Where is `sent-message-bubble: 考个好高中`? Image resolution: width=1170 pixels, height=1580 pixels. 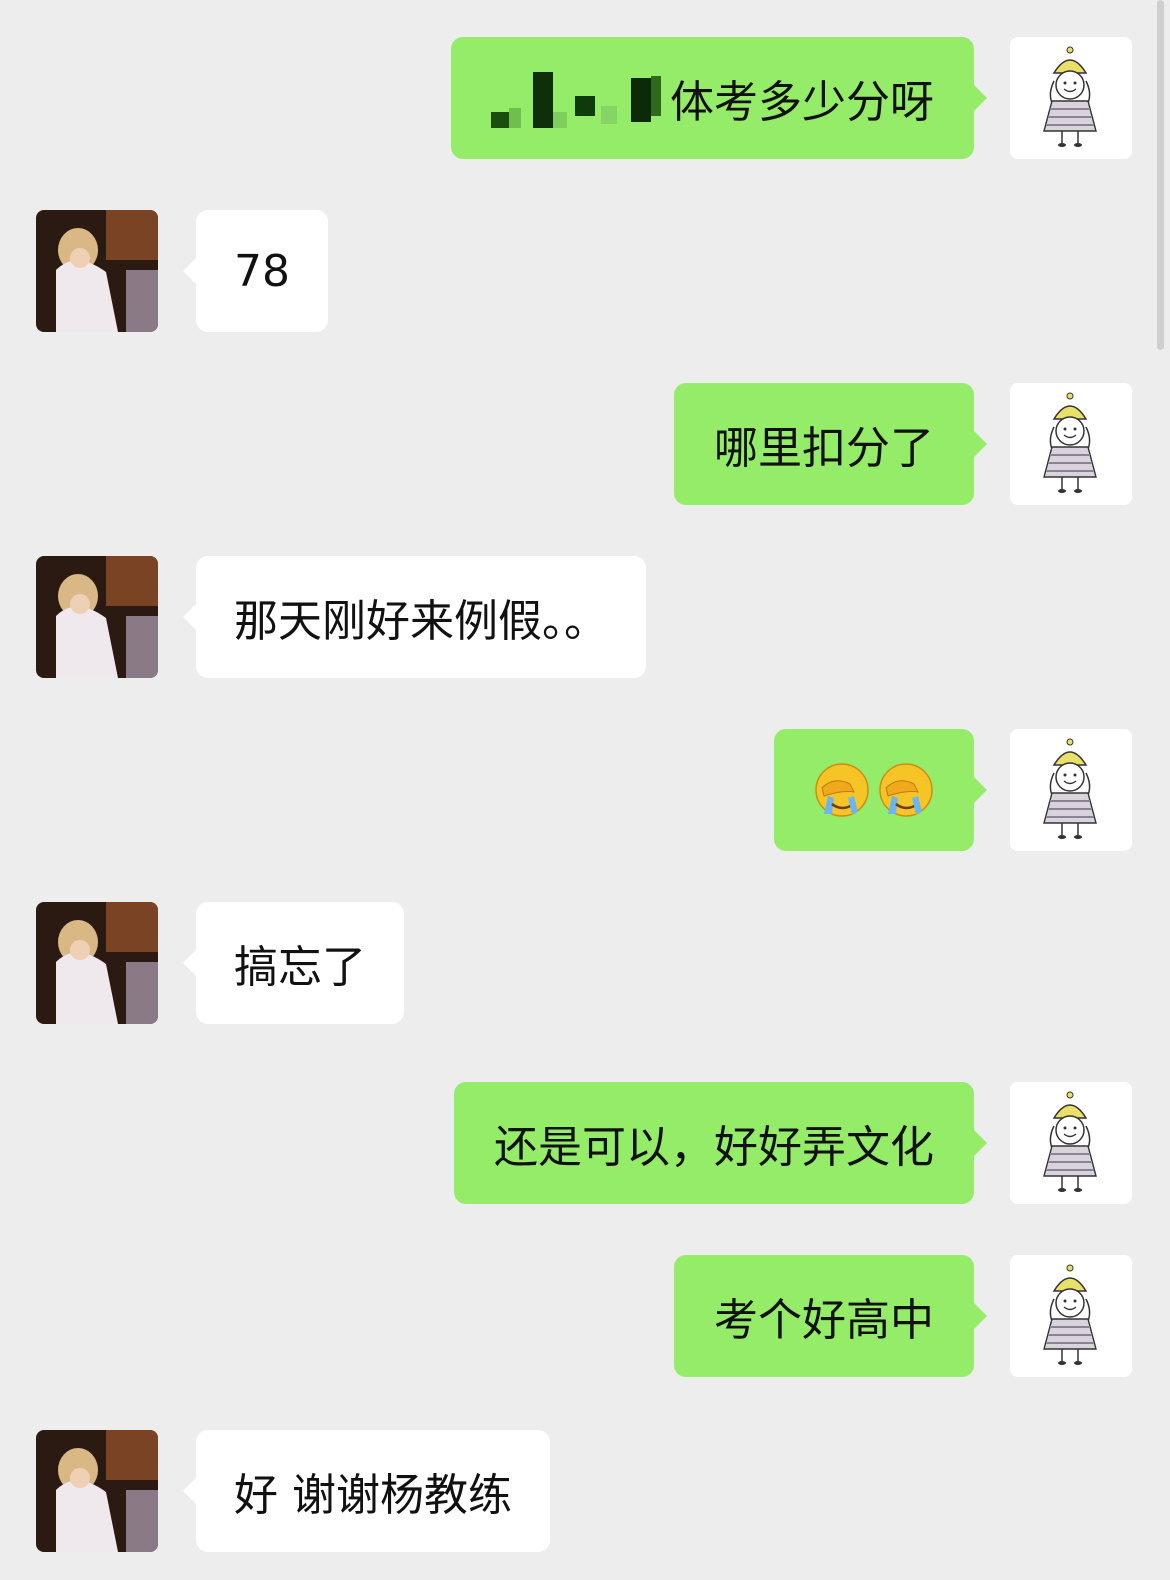
sent-message-bubble: 考个好高中 is located at coordinates (830, 1316).